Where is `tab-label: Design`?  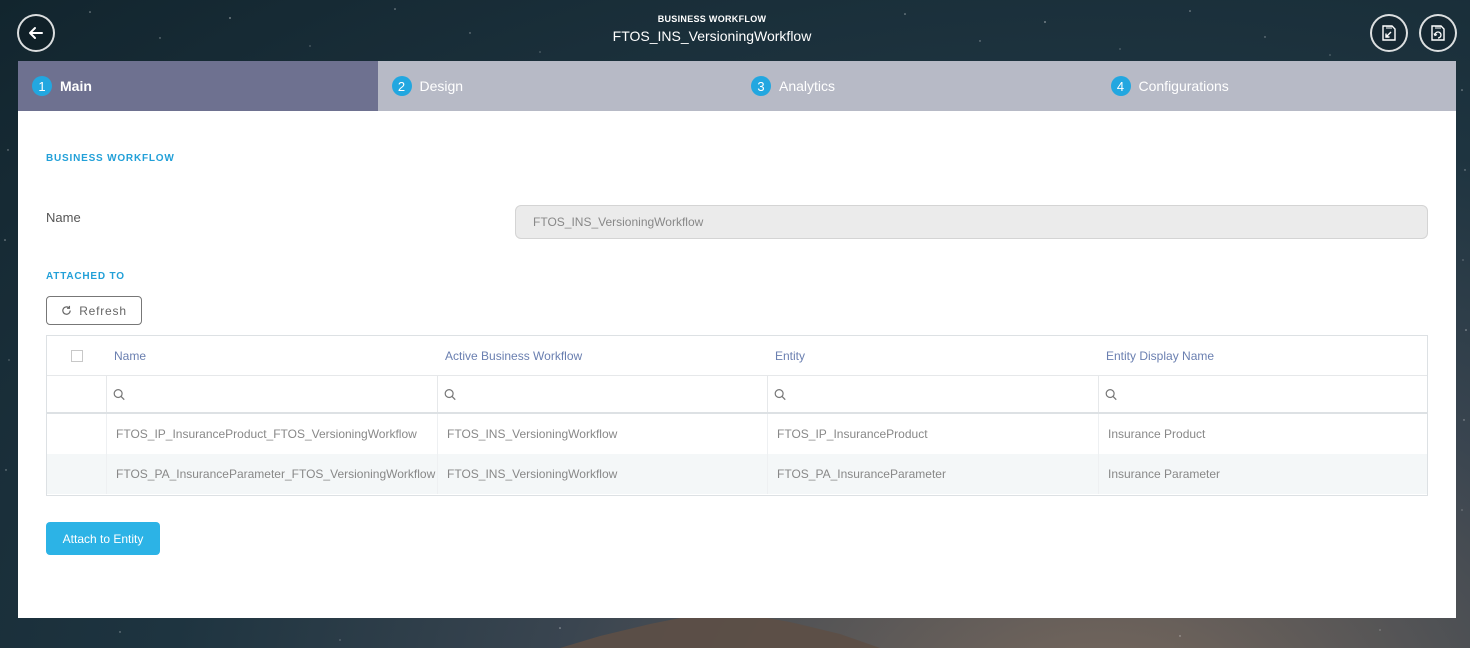
tab-label: Design is located at coordinates (441, 86).